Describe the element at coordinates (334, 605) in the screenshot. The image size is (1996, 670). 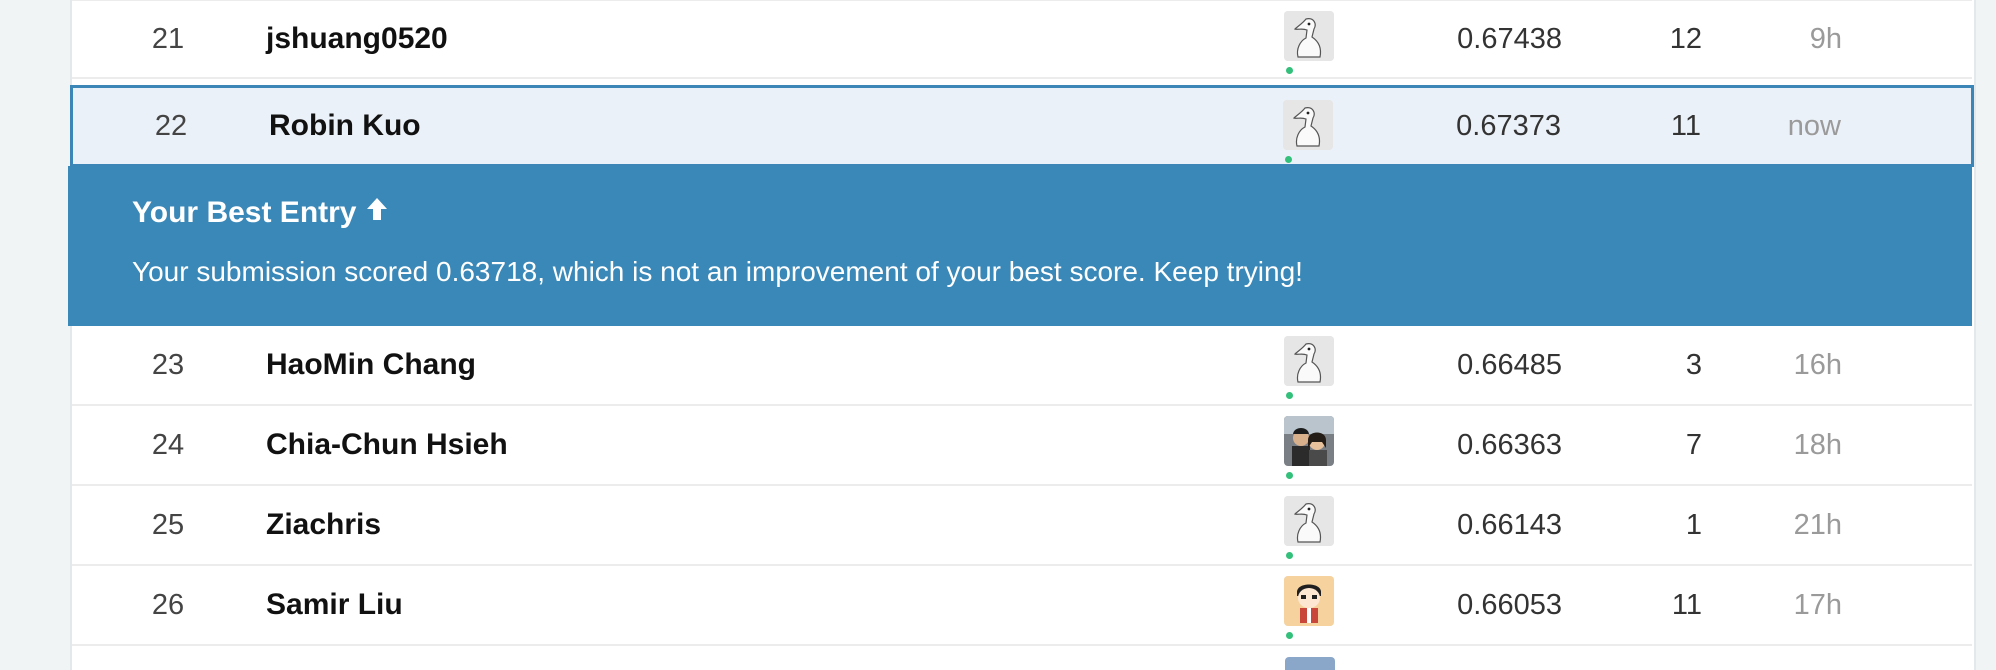
I see `team-name: Samir Liu` at that location.